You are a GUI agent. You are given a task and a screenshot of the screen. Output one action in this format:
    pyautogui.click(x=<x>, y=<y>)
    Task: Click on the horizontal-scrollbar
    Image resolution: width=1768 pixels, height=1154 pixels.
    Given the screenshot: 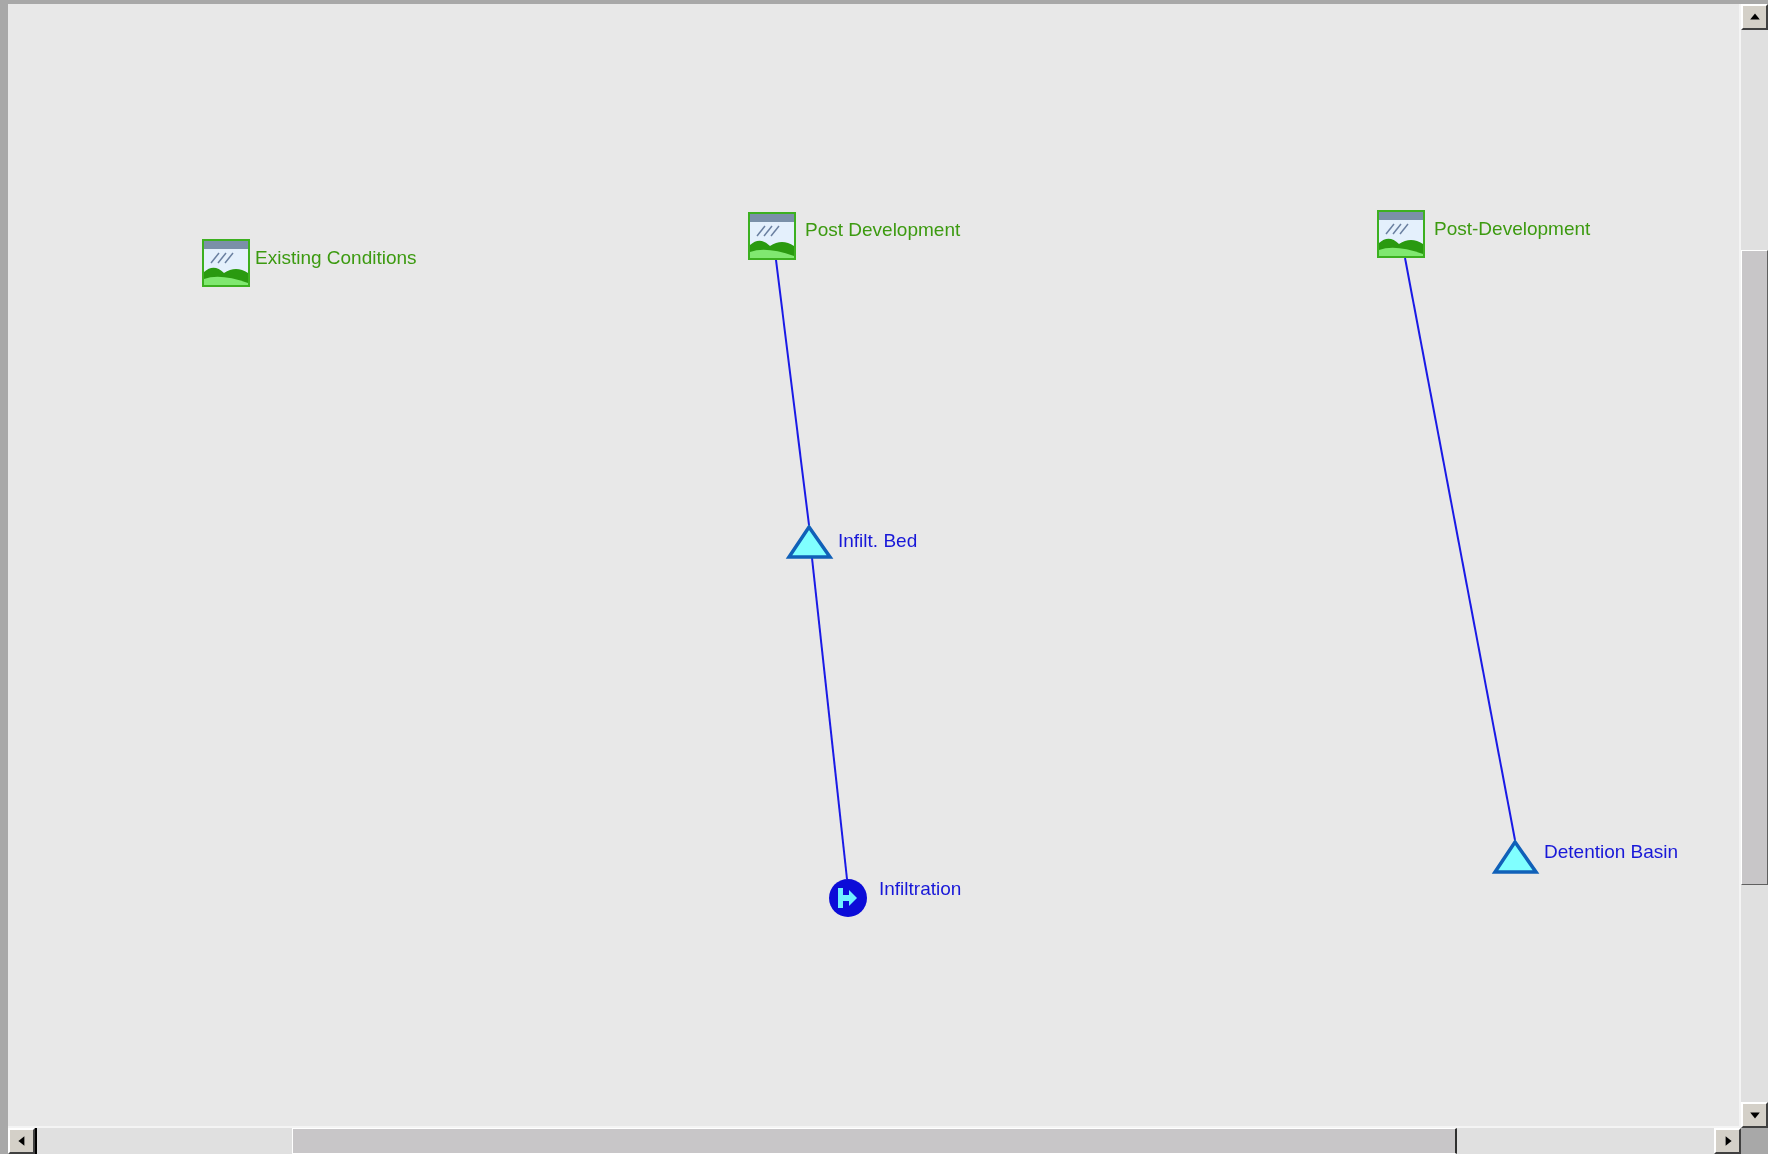 What is the action you would take?
    pyautogui.click(x=874, y=1141)
    